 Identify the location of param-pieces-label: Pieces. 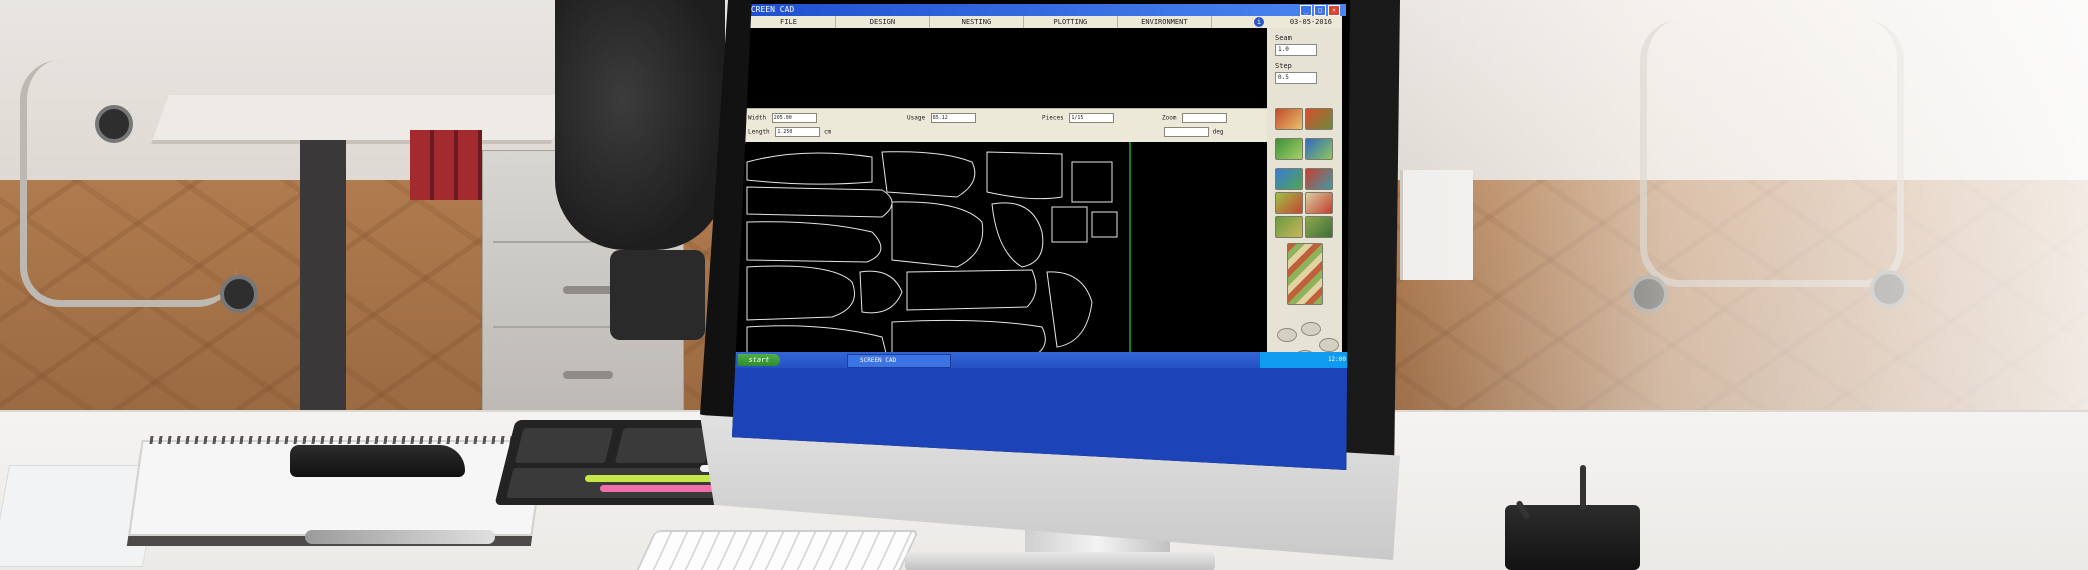
(1053, 118).